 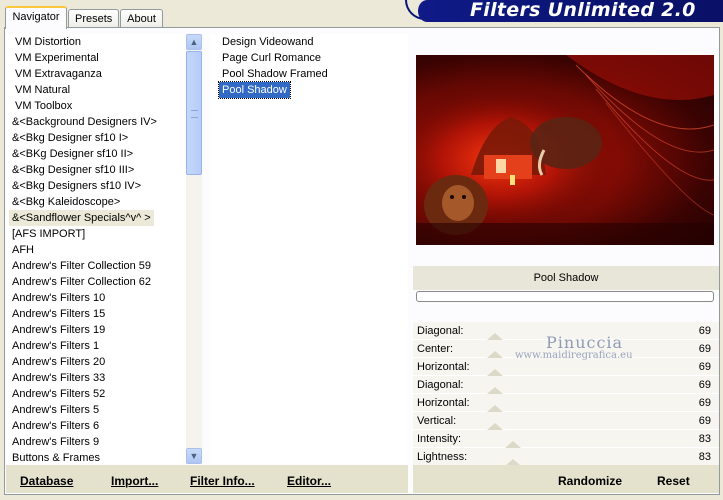 What do you see at coordinates (194, 42) in the screenshot?
I see `scroll-up-icon: ▲` at bounding box center [194, 42].